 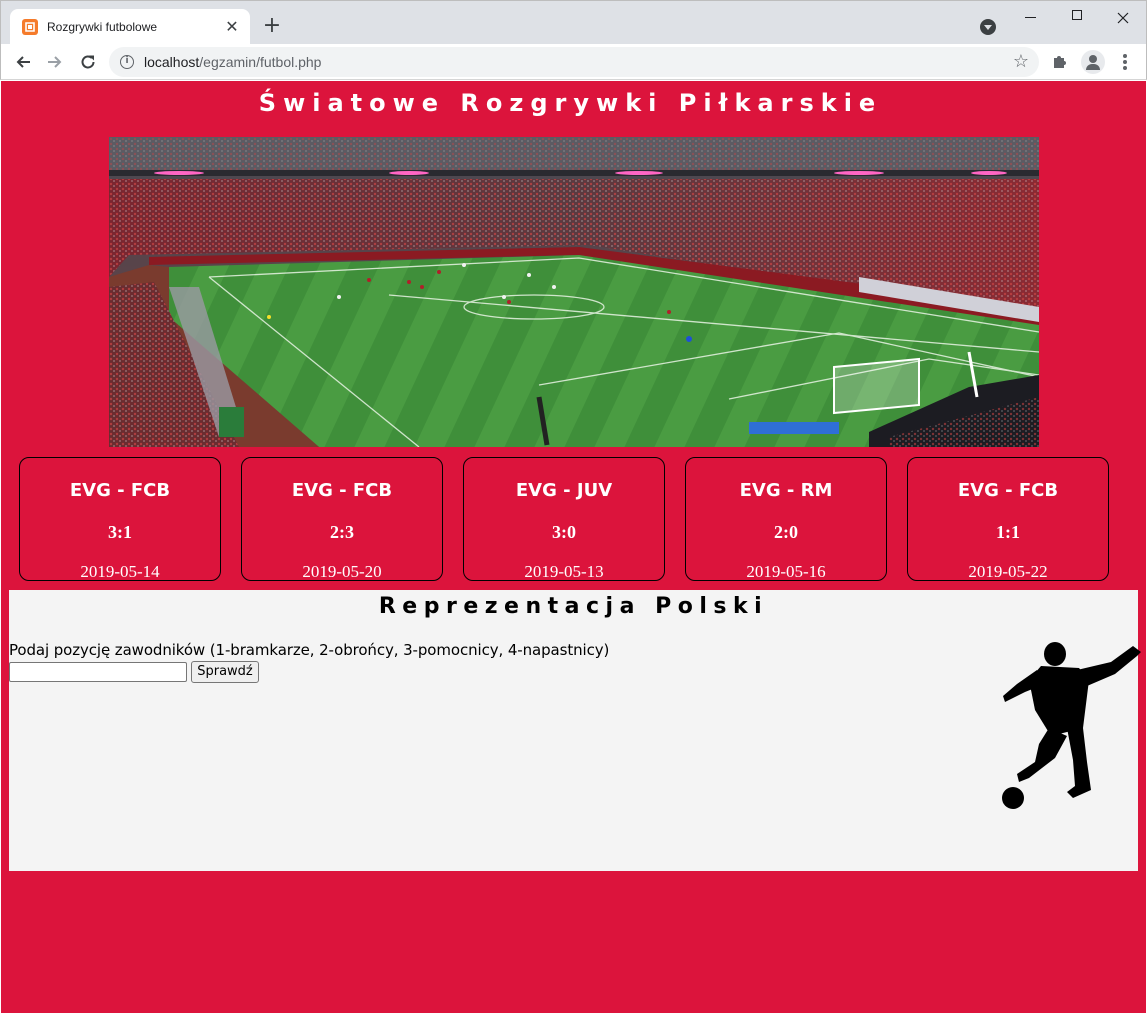 I want to click on star-icon: ☆, so click(x=1021, y=61).